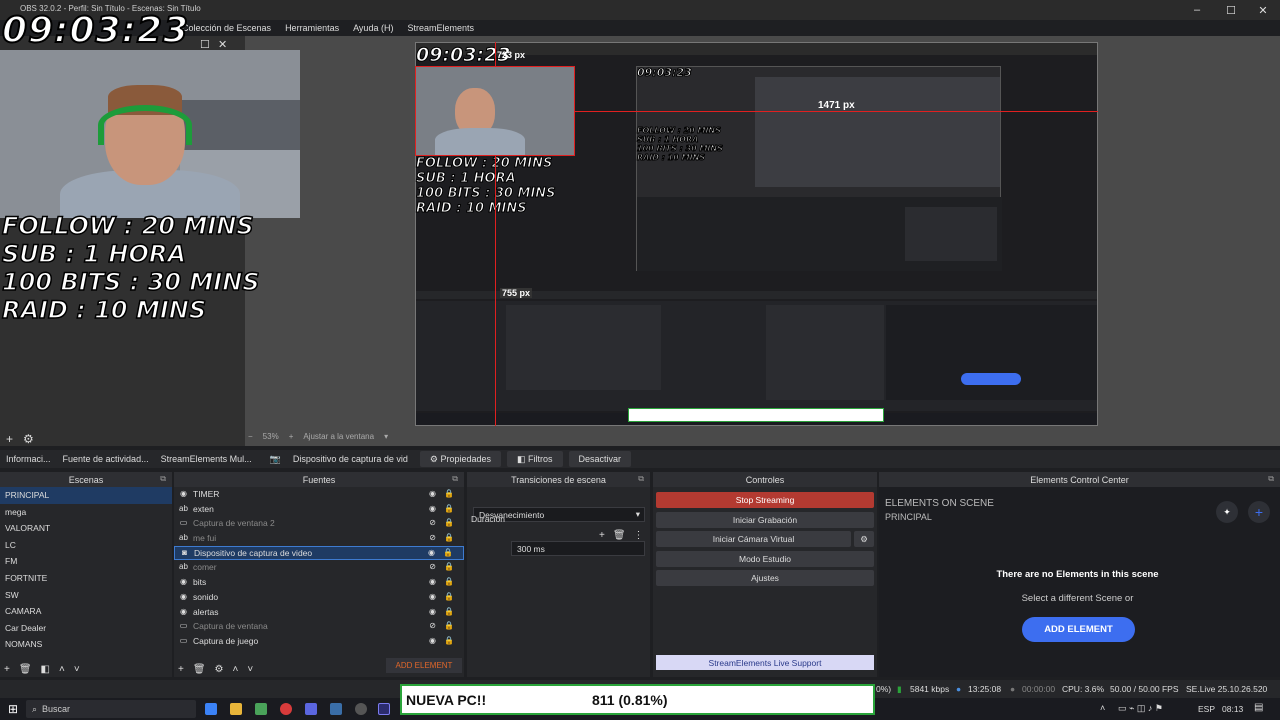 The height and width of the screenshot is (720, 1280). What do you see at coordinates (319, 626) in the screenshot?
I see `source-item: ▭ Captura de ventana ⊘ 🔒` at bounding box center [319, 626].